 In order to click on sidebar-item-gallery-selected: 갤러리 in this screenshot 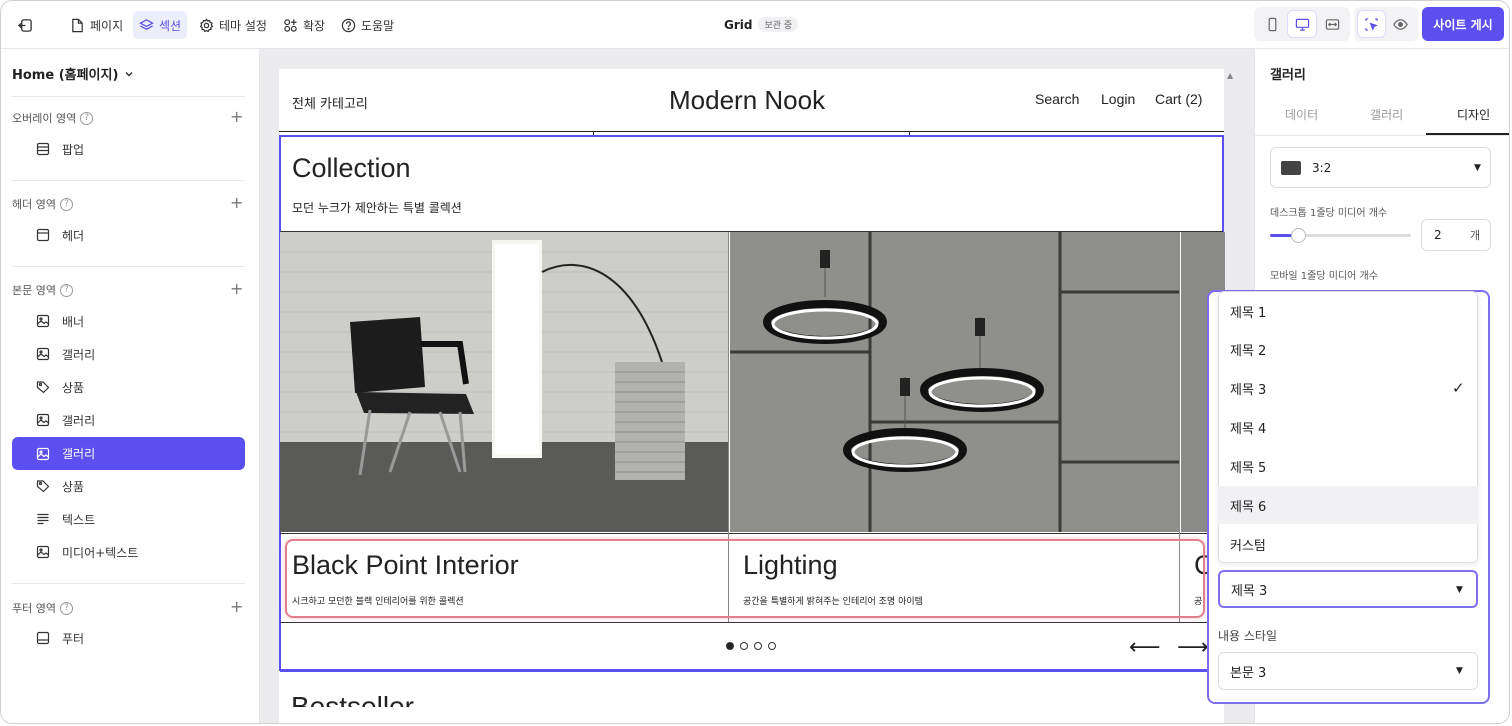, I will do `click(128, 453)`.